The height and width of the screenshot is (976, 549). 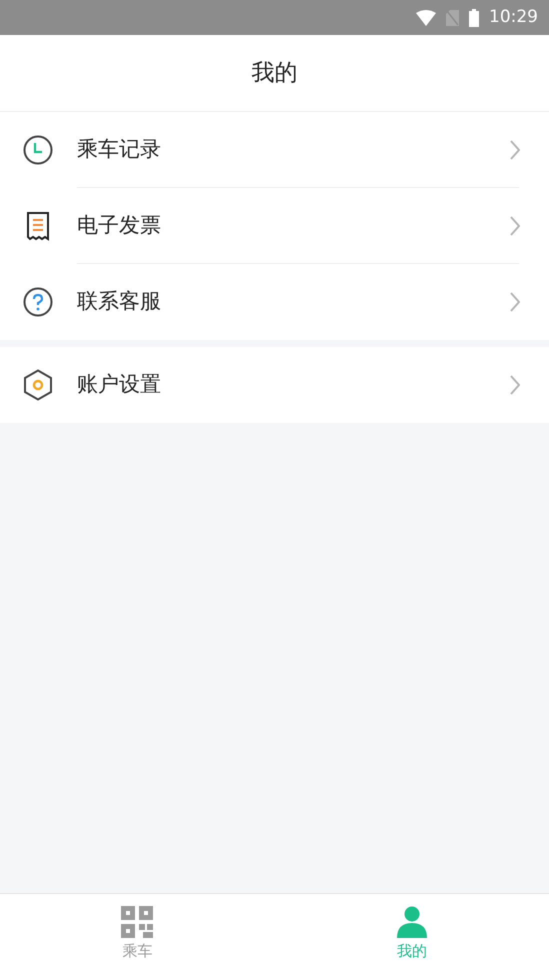 I want to click on menu-item: 电子发票, so click(x=274, y=226).